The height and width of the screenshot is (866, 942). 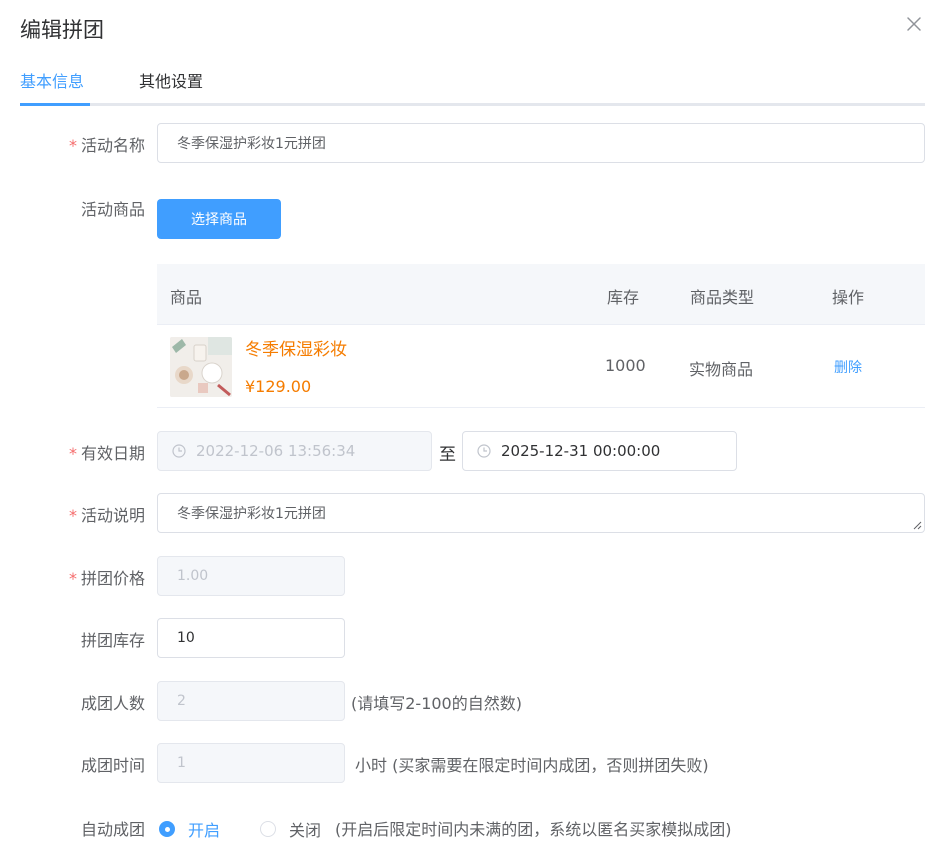 I want to click on auto-group-on-radio: 开启, so click(x=189, y=829).